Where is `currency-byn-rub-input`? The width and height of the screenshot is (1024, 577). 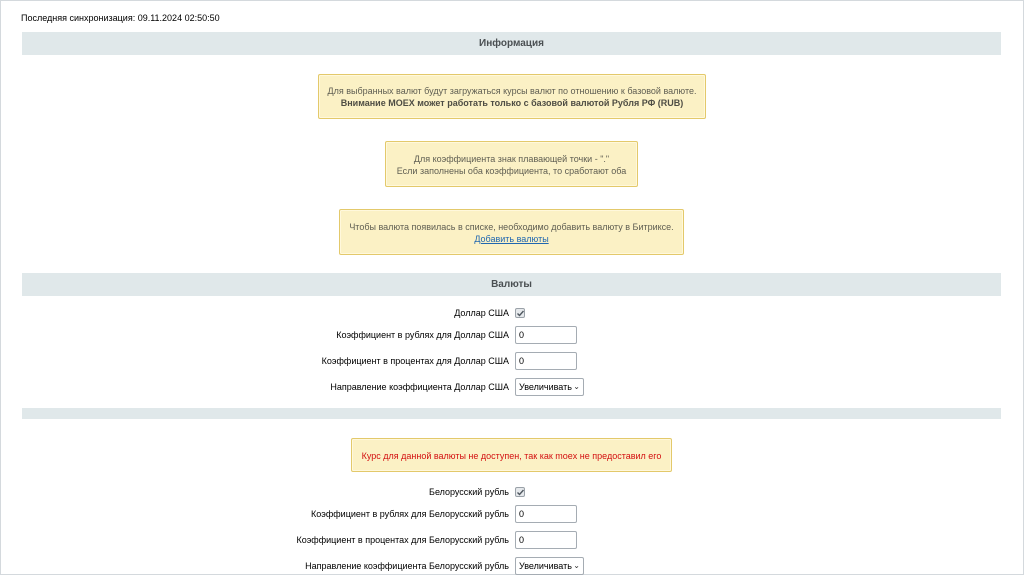
currency-byn-rub-input is located at coordinates (546, 514).